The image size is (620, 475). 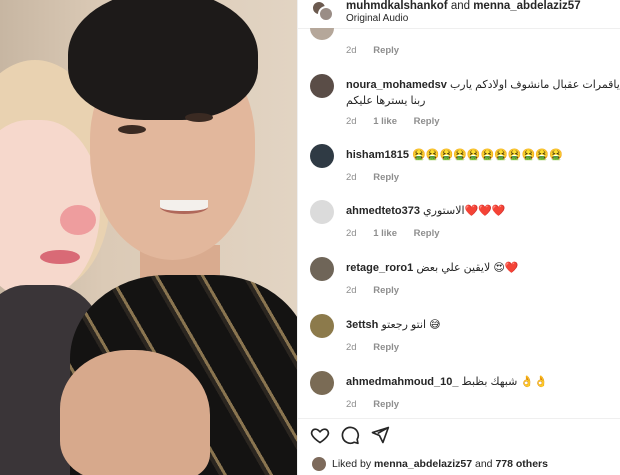 I want to click on audio-link: Original Audio, so click(x=377, y=18).